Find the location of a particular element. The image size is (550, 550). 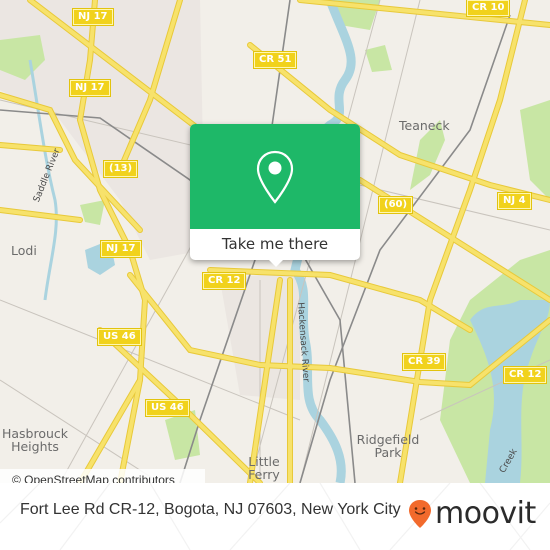

road-shield-13: (13) is located at coordinates (121, 169).